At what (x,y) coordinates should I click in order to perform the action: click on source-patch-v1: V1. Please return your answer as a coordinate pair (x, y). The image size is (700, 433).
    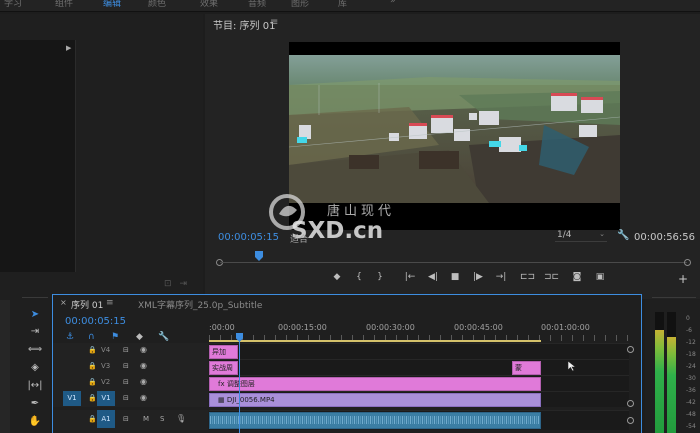
    Looking at the image, I should click on (72, 398).